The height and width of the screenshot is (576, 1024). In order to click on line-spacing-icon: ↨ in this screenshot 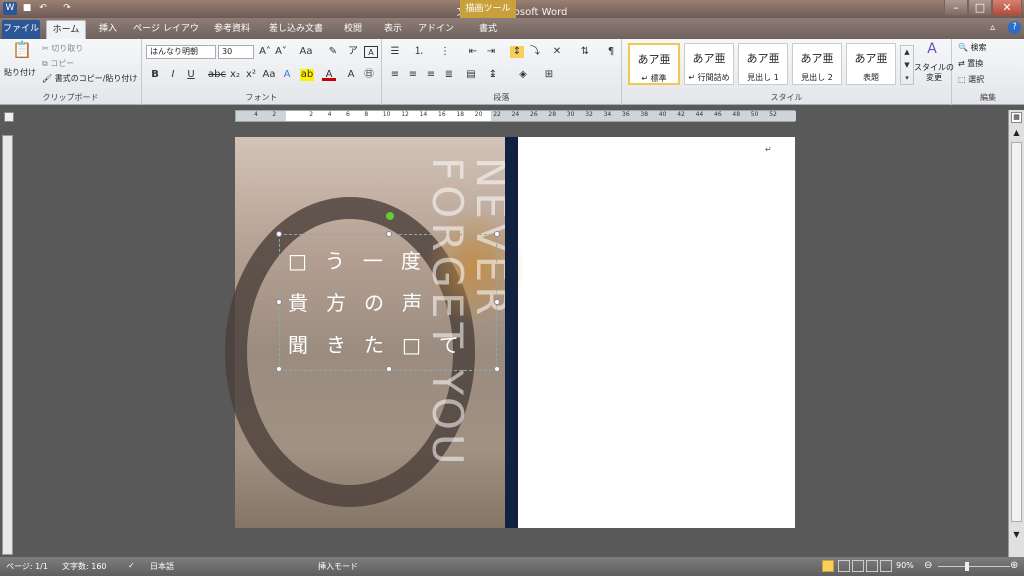, I will do `click(493, 75)`.